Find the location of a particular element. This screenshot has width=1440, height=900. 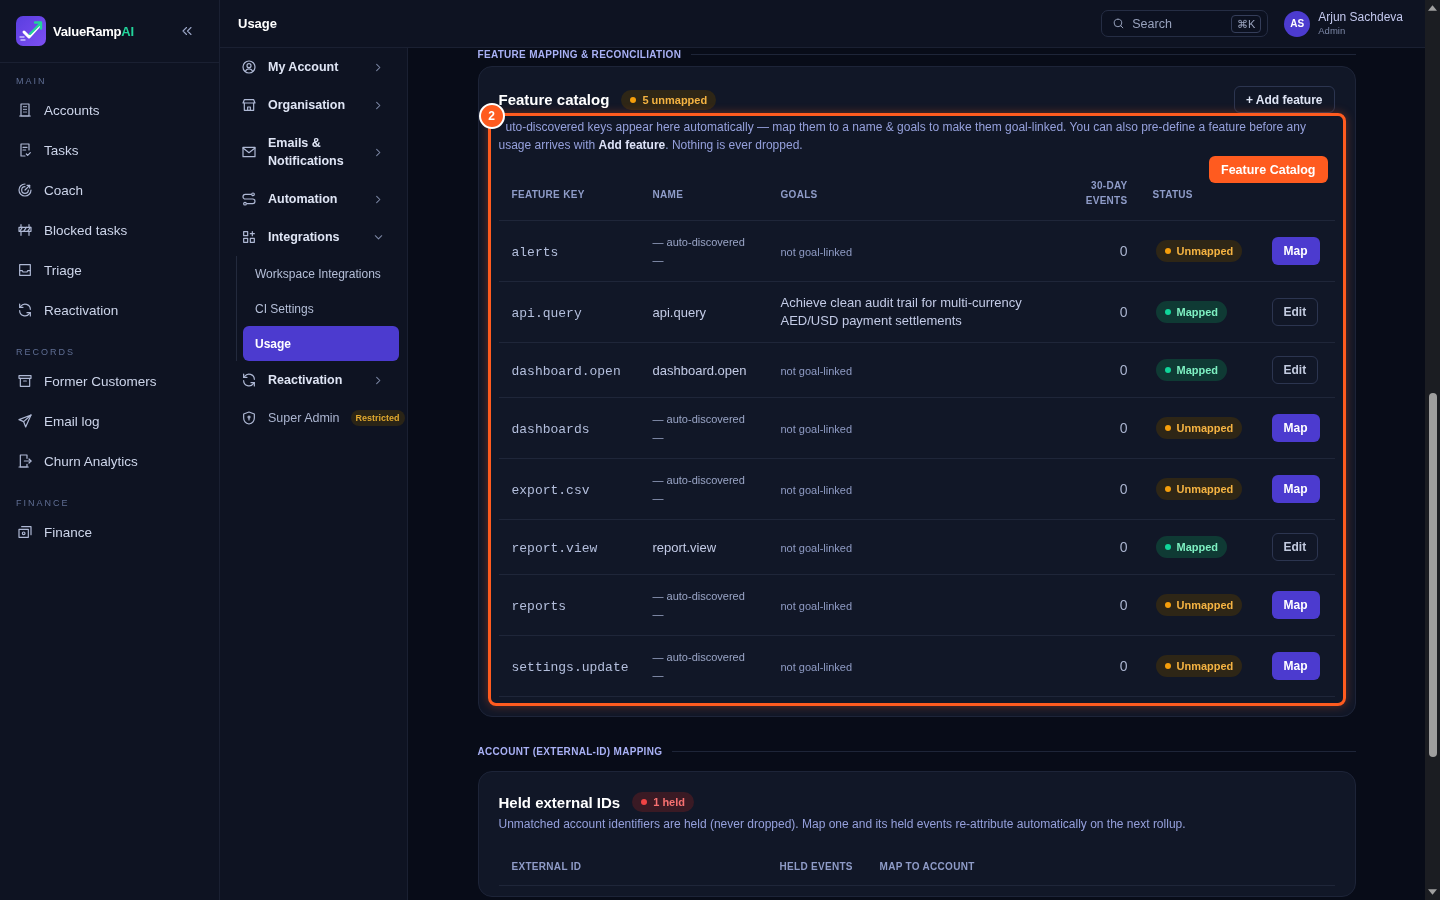

section-label: RECORDS is located at coordinates (45, 352).